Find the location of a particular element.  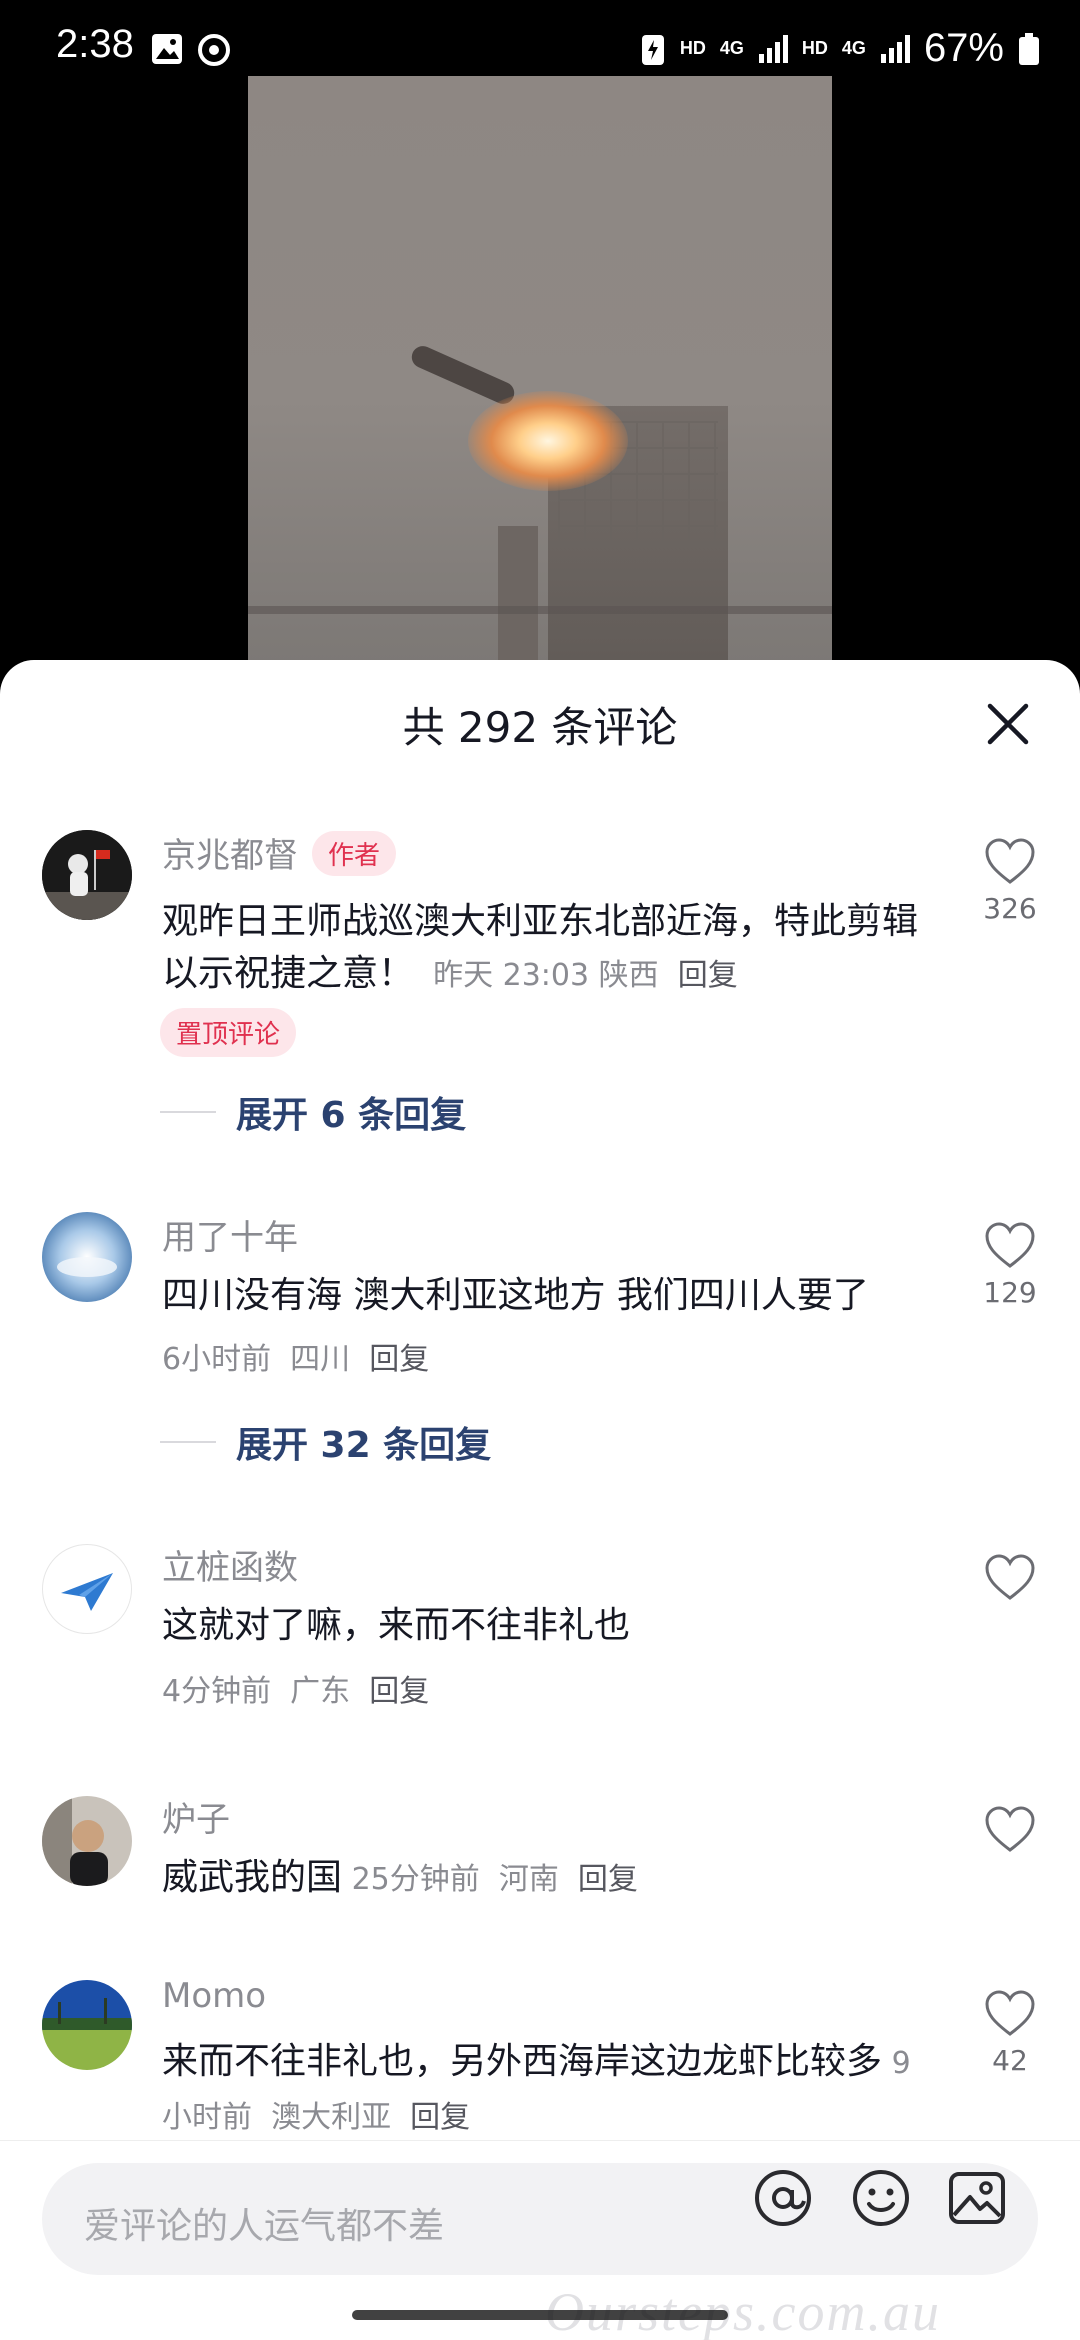

battery-saver-icon is located at coordinates (652, 49).